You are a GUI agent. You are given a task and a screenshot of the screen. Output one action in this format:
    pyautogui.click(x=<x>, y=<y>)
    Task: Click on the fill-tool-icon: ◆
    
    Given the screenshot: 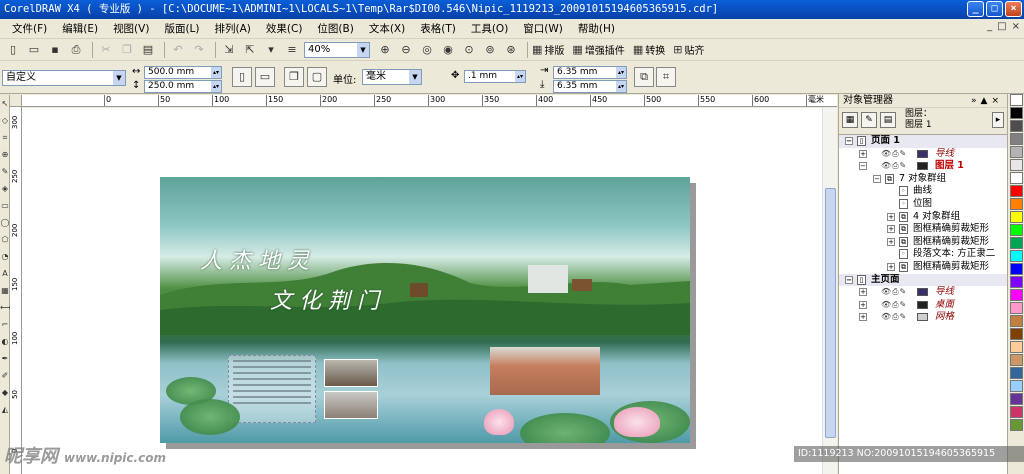 What is the action you would take?
    pyautogui.click(x=5, y=392)
    